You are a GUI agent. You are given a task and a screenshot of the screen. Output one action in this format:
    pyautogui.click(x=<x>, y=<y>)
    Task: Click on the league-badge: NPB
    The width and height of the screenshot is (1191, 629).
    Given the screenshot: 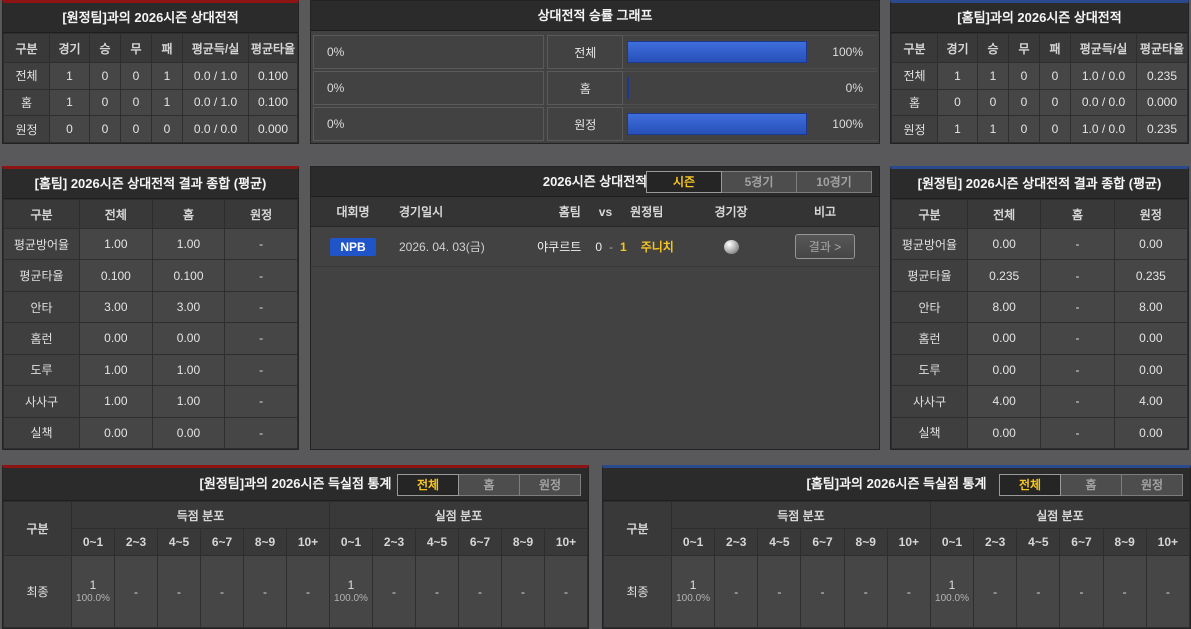 What is the action you would take?
    pyautogui.click(x=353, y=246)
    